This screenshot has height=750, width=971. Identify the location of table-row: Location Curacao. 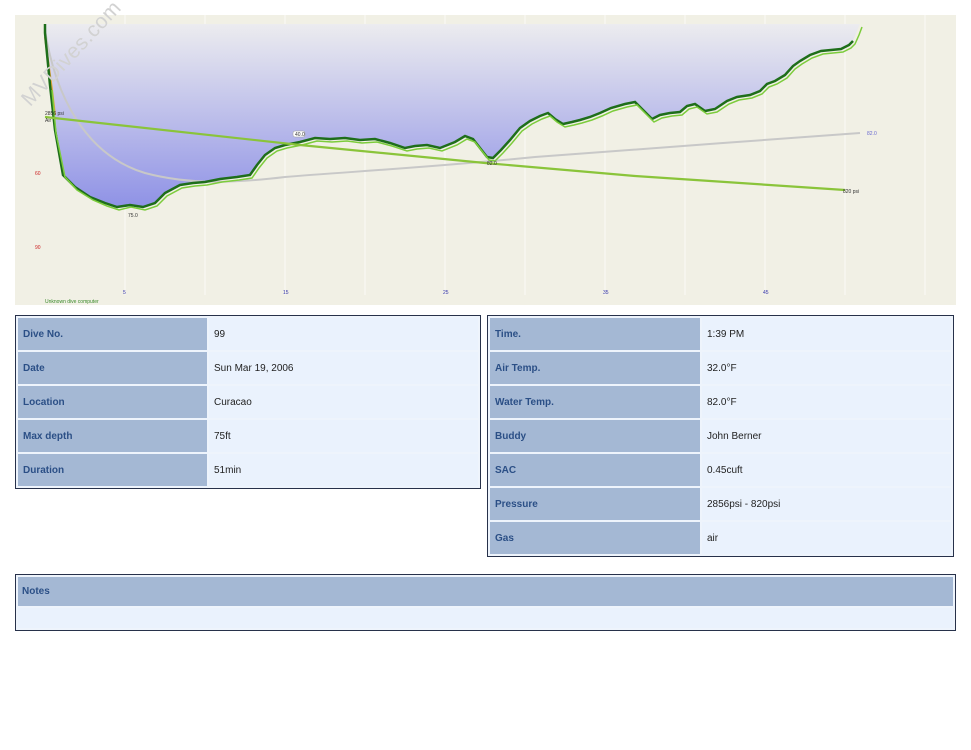
(248, 402).